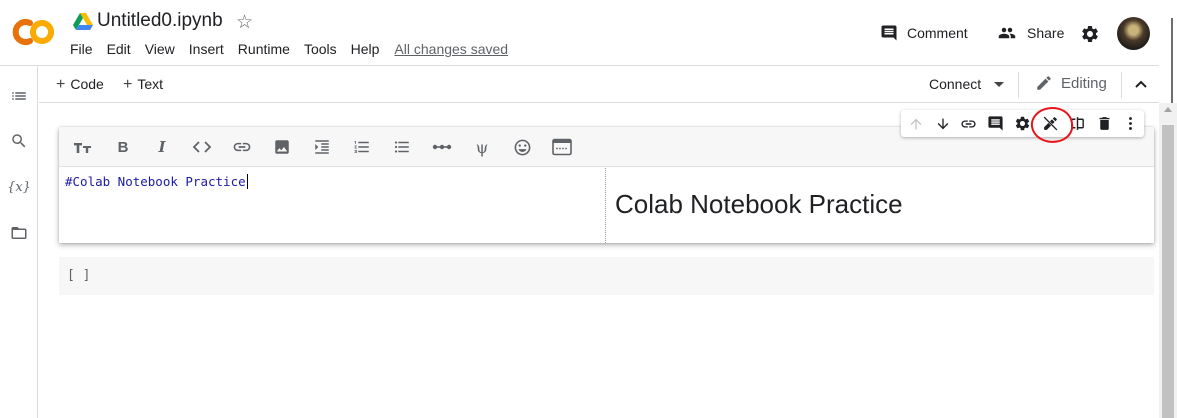 The height and width of the screenshot is (418, 1177). I want to click on add-text-button: + Text, so click(143, 85).